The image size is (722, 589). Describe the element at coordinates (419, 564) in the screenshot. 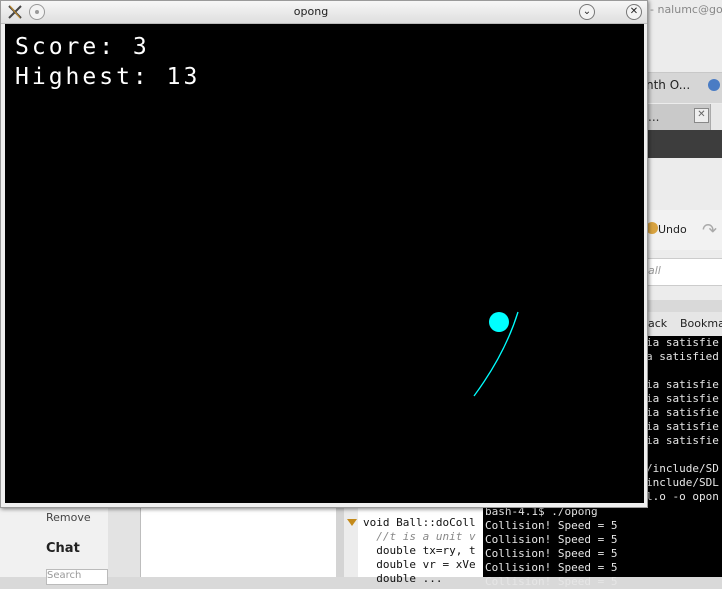

I see `editor-line: double vr = xVe` at that location.